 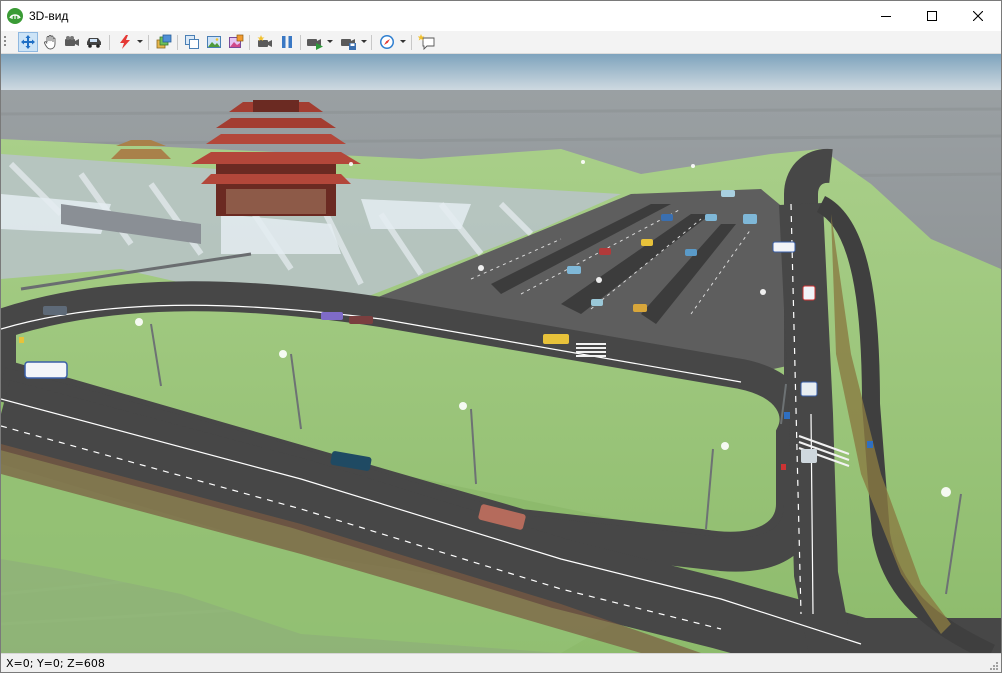 I want to click on car-view-tool-button, so click(x=94, y=42).